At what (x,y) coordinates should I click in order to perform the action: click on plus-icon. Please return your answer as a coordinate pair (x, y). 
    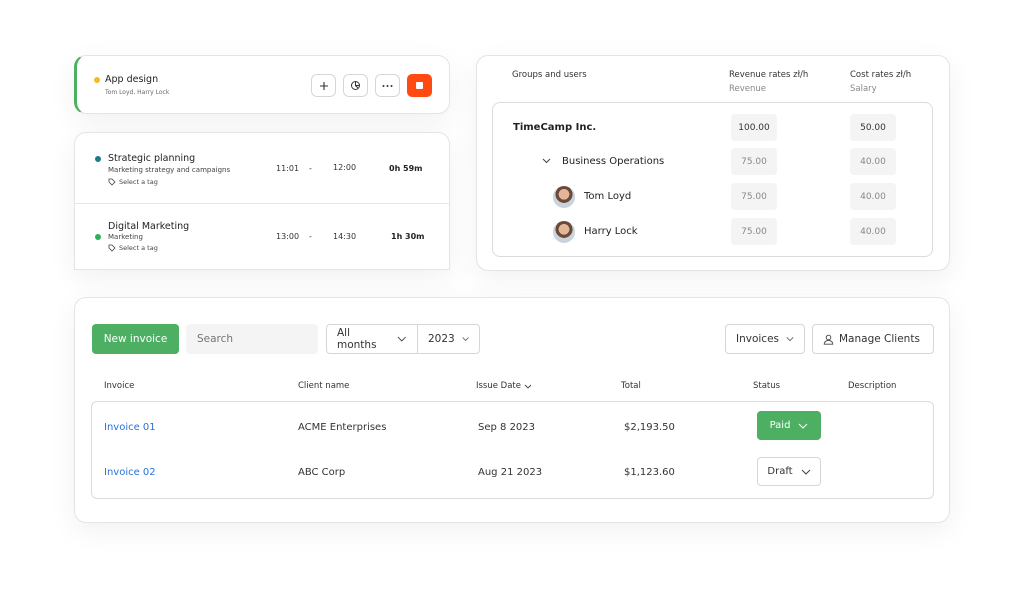
    Looking at the image, I should click on (323, 85).